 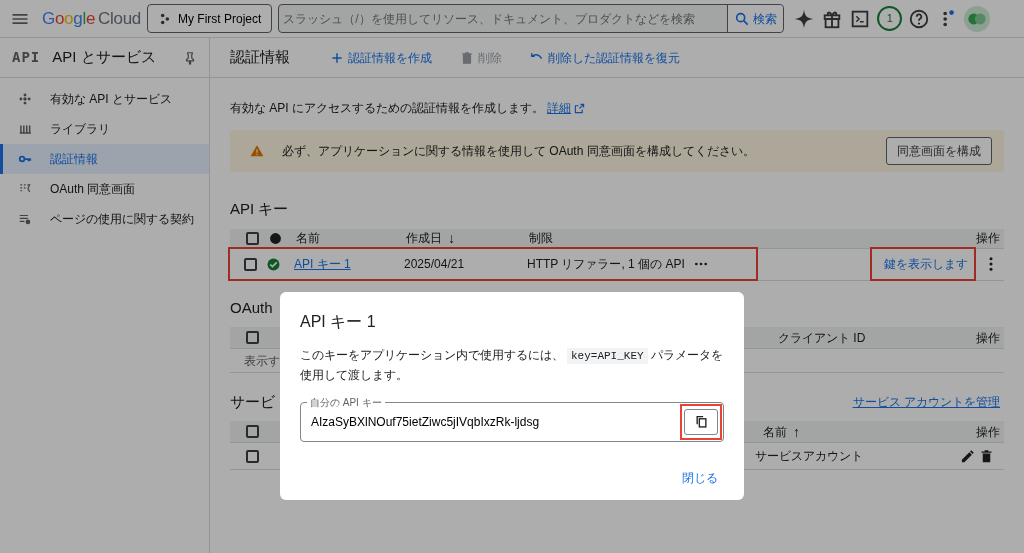 What do you see at coordinates (926, 402) in the screenshot?
I see `manage-link: サービス アカウントを管理` at bounding box center [926, 402].